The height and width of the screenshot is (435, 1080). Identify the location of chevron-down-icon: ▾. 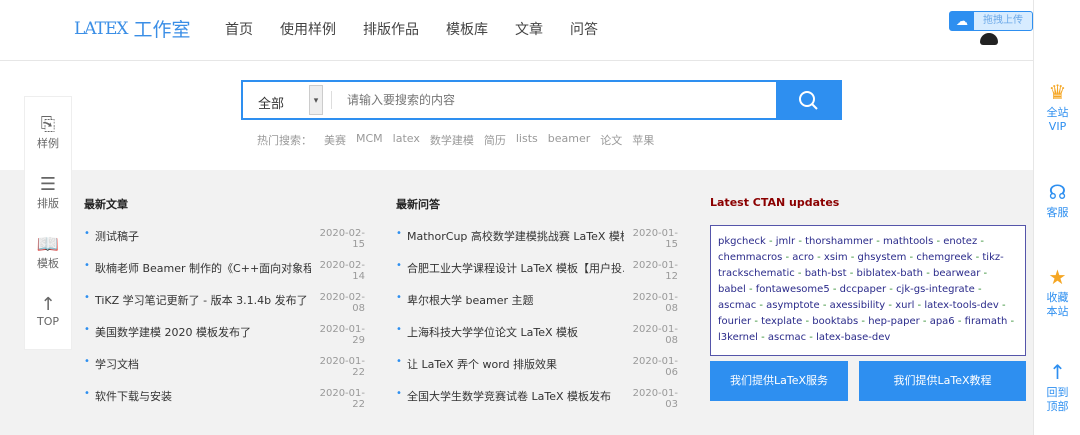
(316, 100).